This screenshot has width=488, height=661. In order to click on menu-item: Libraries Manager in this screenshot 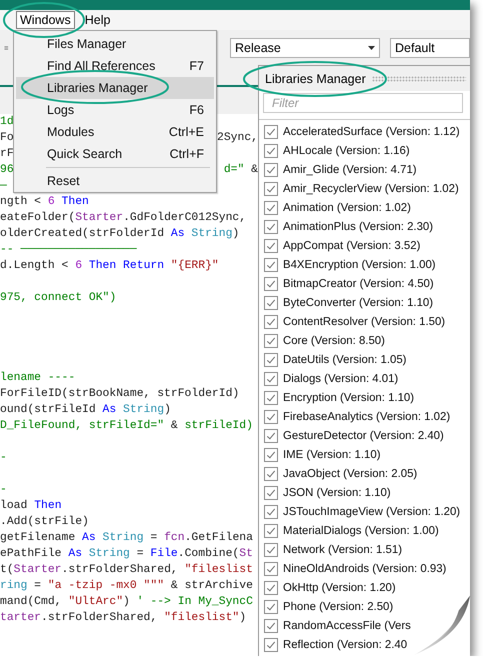, I will do `click(115, 88)`.